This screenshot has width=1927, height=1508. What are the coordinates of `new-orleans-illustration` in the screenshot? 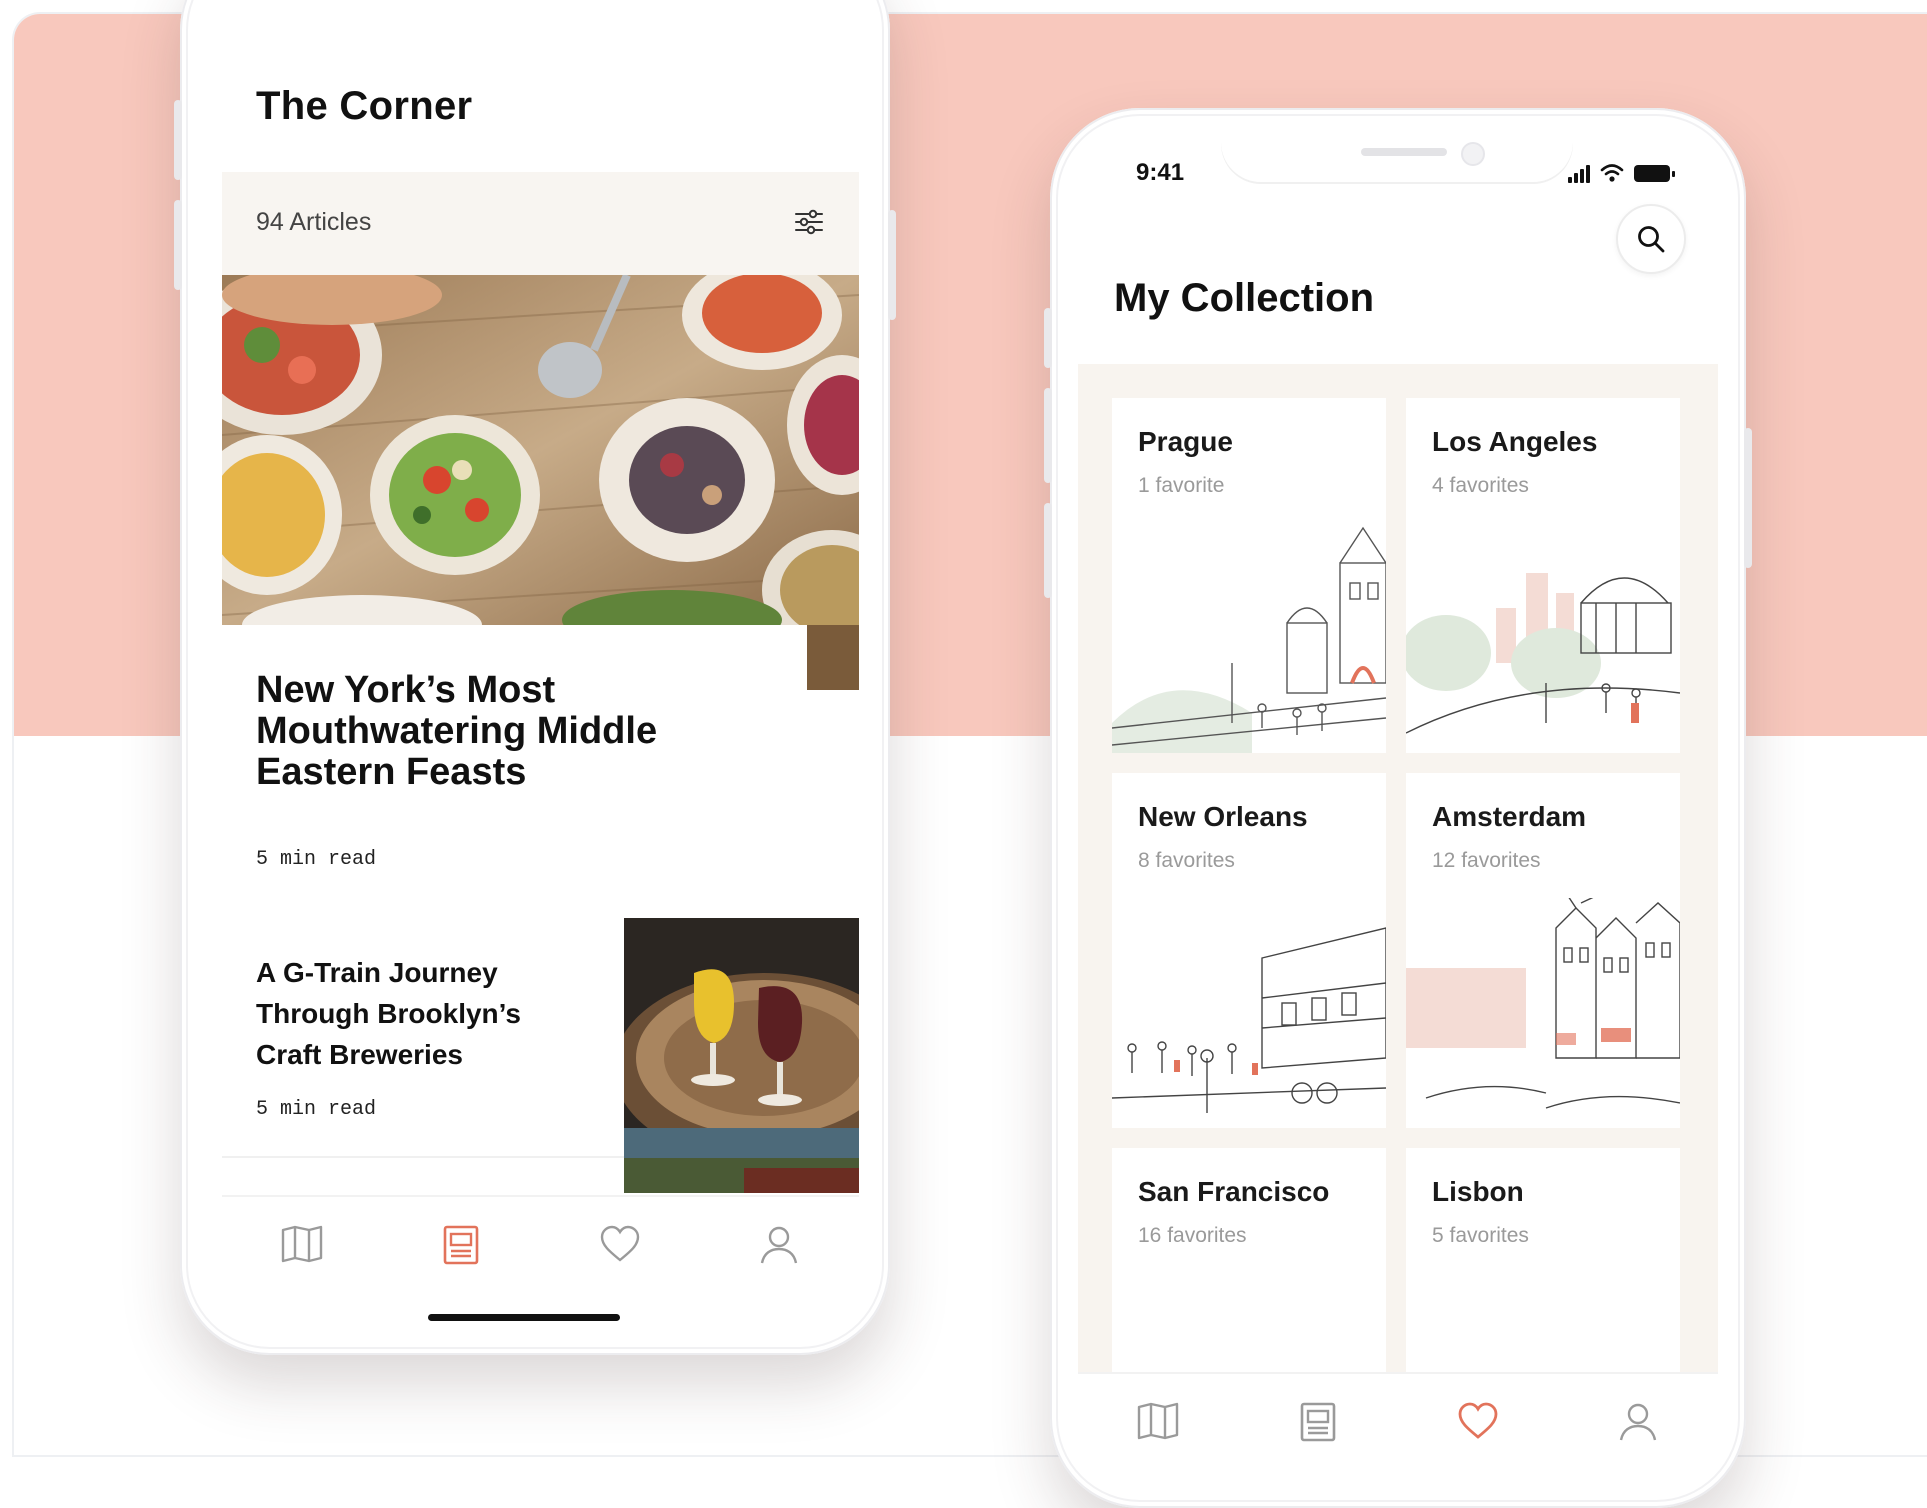 It's located at (1249, 1020).